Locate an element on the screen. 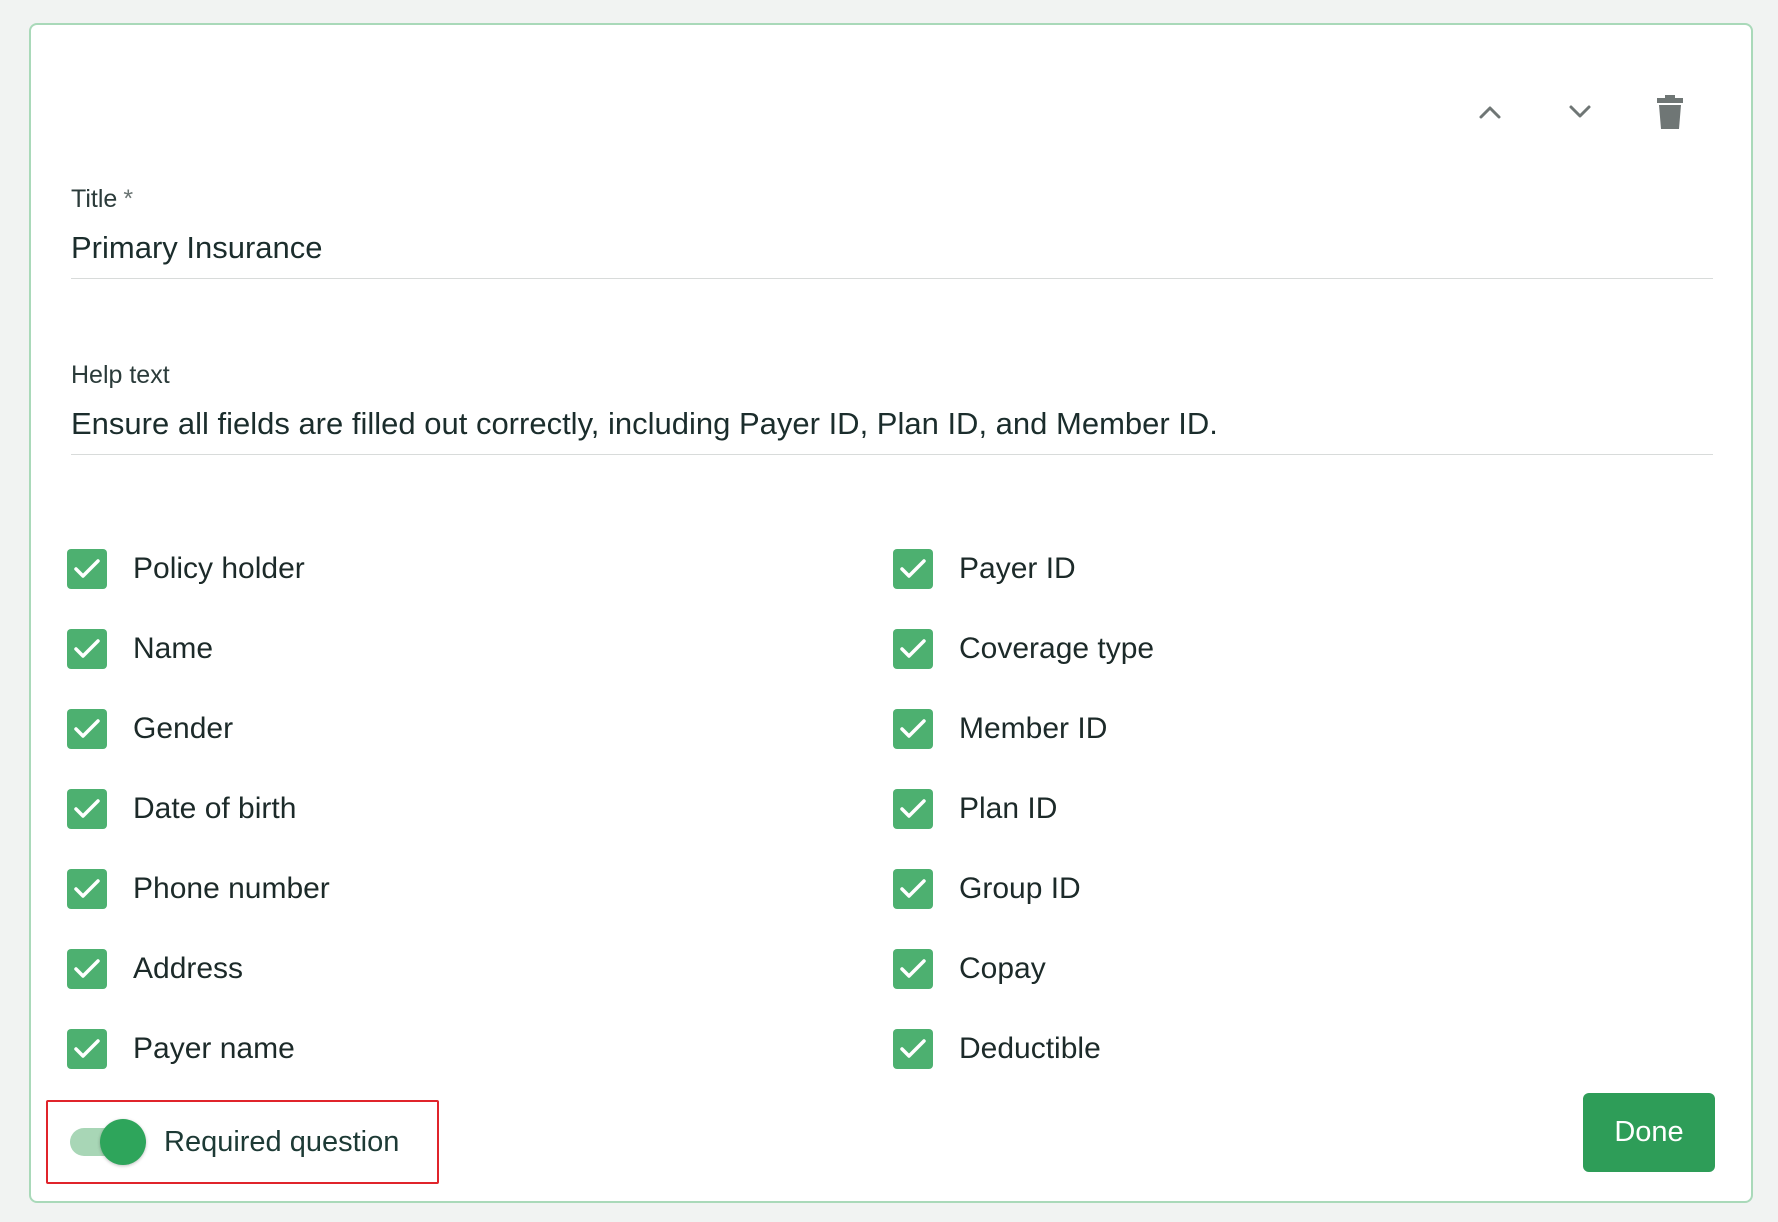 The width and height of the screenshot is (1778, 1222). checkbox-label: Member ID is located at coordinates (1033, 728).